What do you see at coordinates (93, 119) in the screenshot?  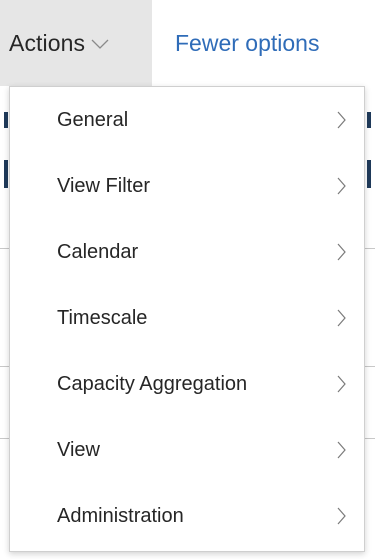 I see `menu-item-label: General` at bounding box center [93, 119].